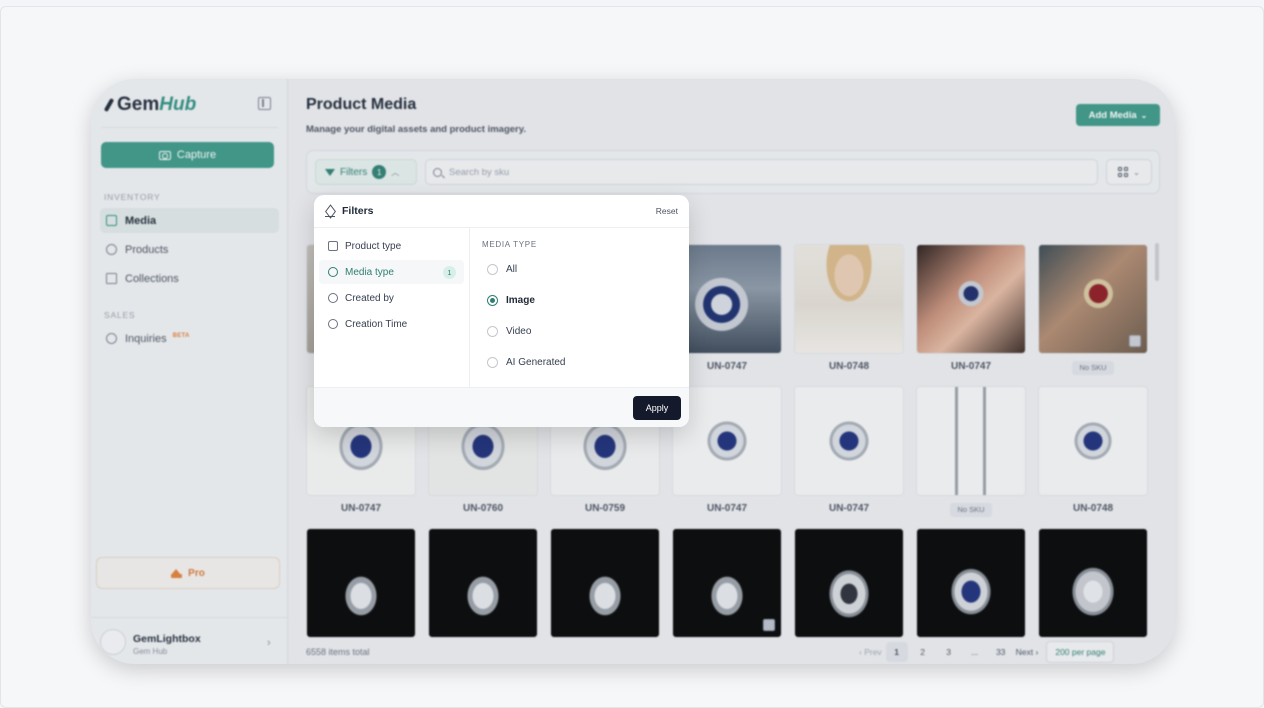 This screenshot has height=708, width=1264. I want to click on capture-button: Capture, so click(187, 155).